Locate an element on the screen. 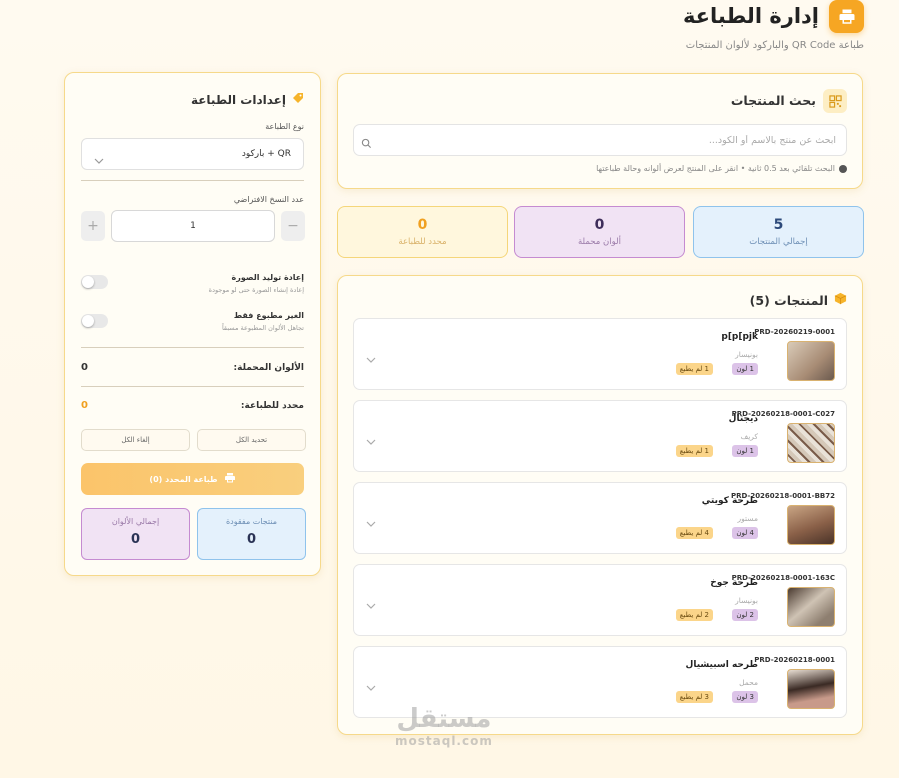 The height and width of the screenshot is (778, 899). product-name: طرحة جوخ is located at coordinates (734, 583).